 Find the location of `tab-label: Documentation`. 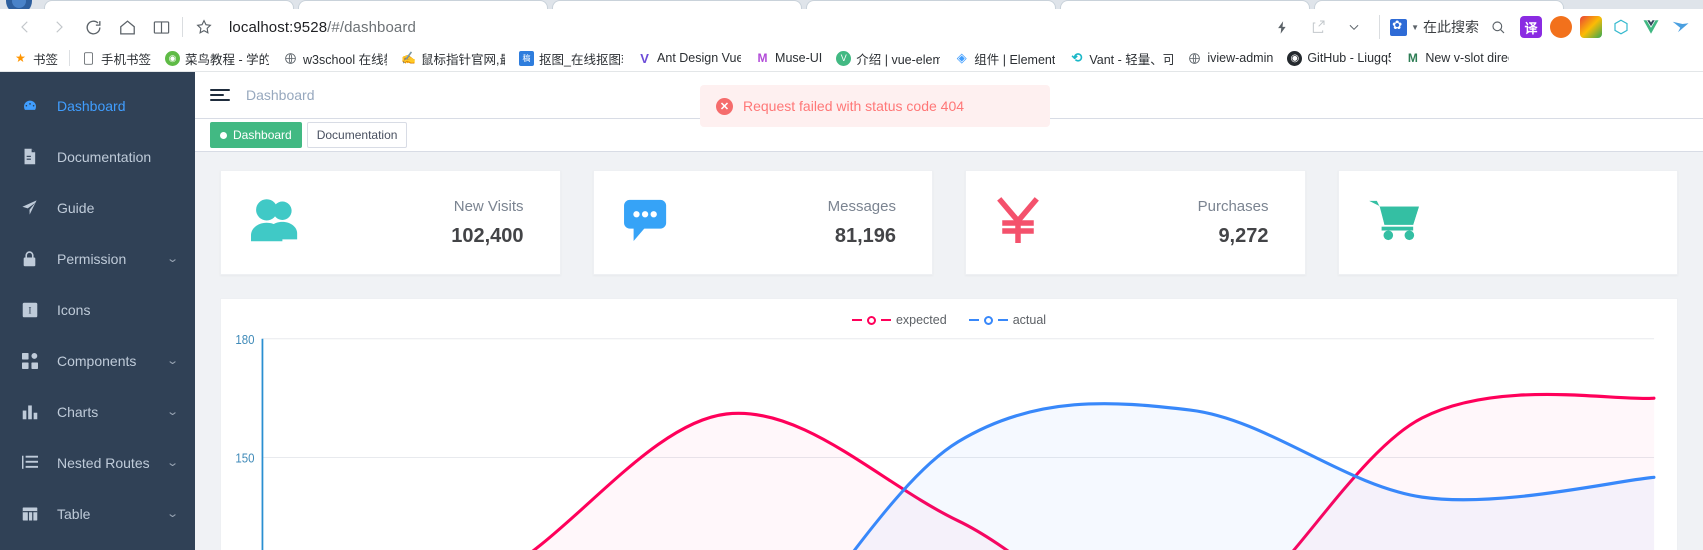

tab-label: Documentation is located at coordinates (357, 135).